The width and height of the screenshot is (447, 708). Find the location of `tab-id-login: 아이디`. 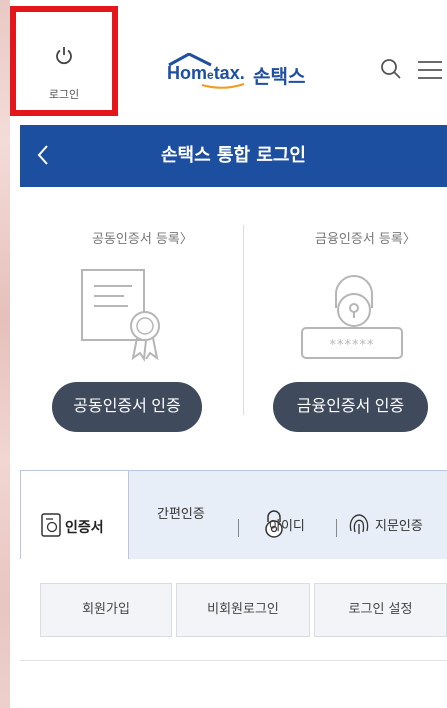

tab-id-login: 아이디 is located at coordinates (287, 524).